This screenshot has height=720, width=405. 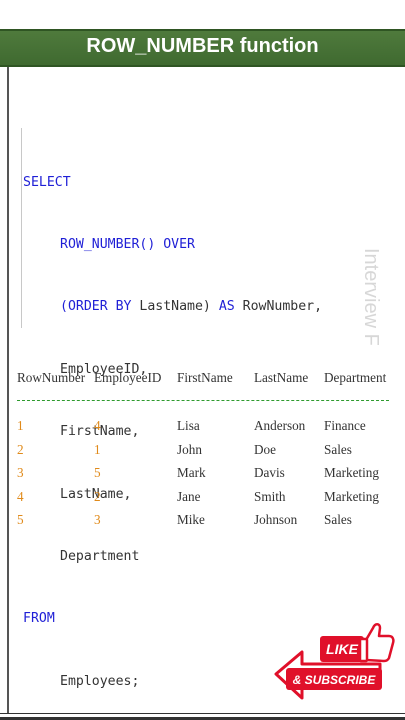 I want to click on thumbs-up-icon, so click(x=376, y=643).